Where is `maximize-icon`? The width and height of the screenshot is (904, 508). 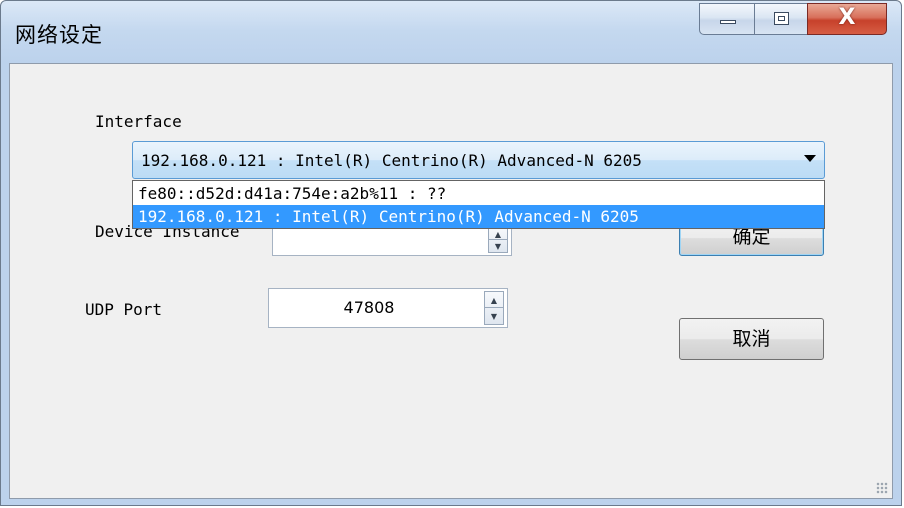 maximize-icon is located at coordinates (781, 18).